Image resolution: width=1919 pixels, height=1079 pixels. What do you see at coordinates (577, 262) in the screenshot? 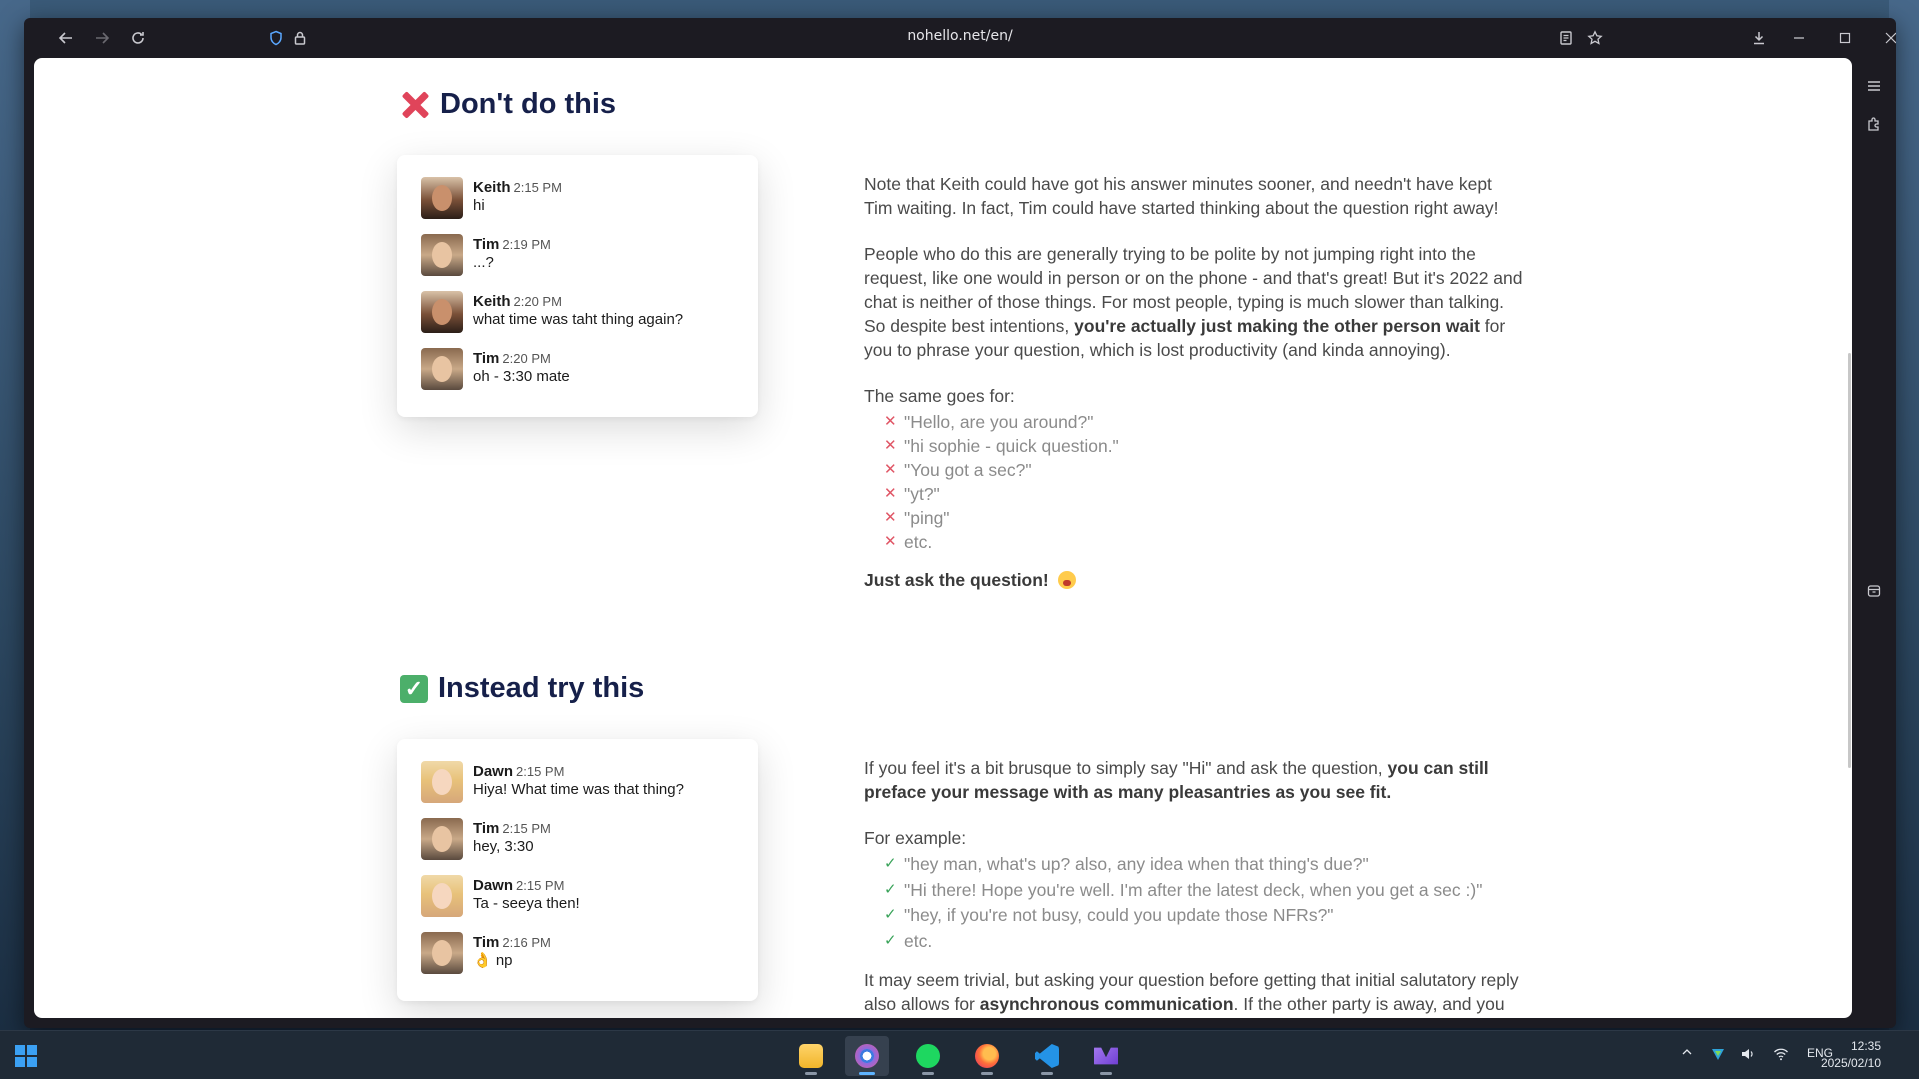
I see `chat-message: Tim 2:19 PM ...?` at bounding box center [577, 262].